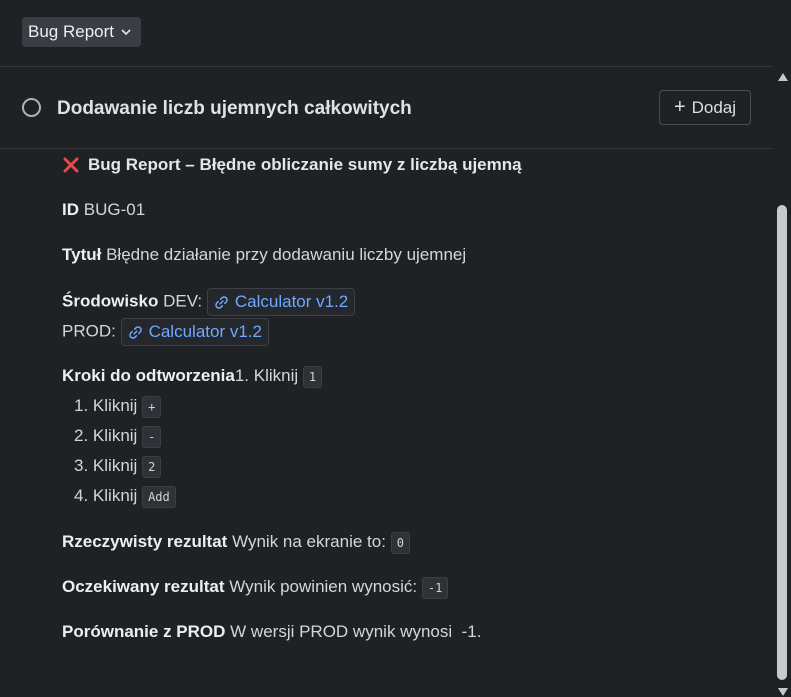  I want to click on top-bar: Bug Report, so click(386, 33).